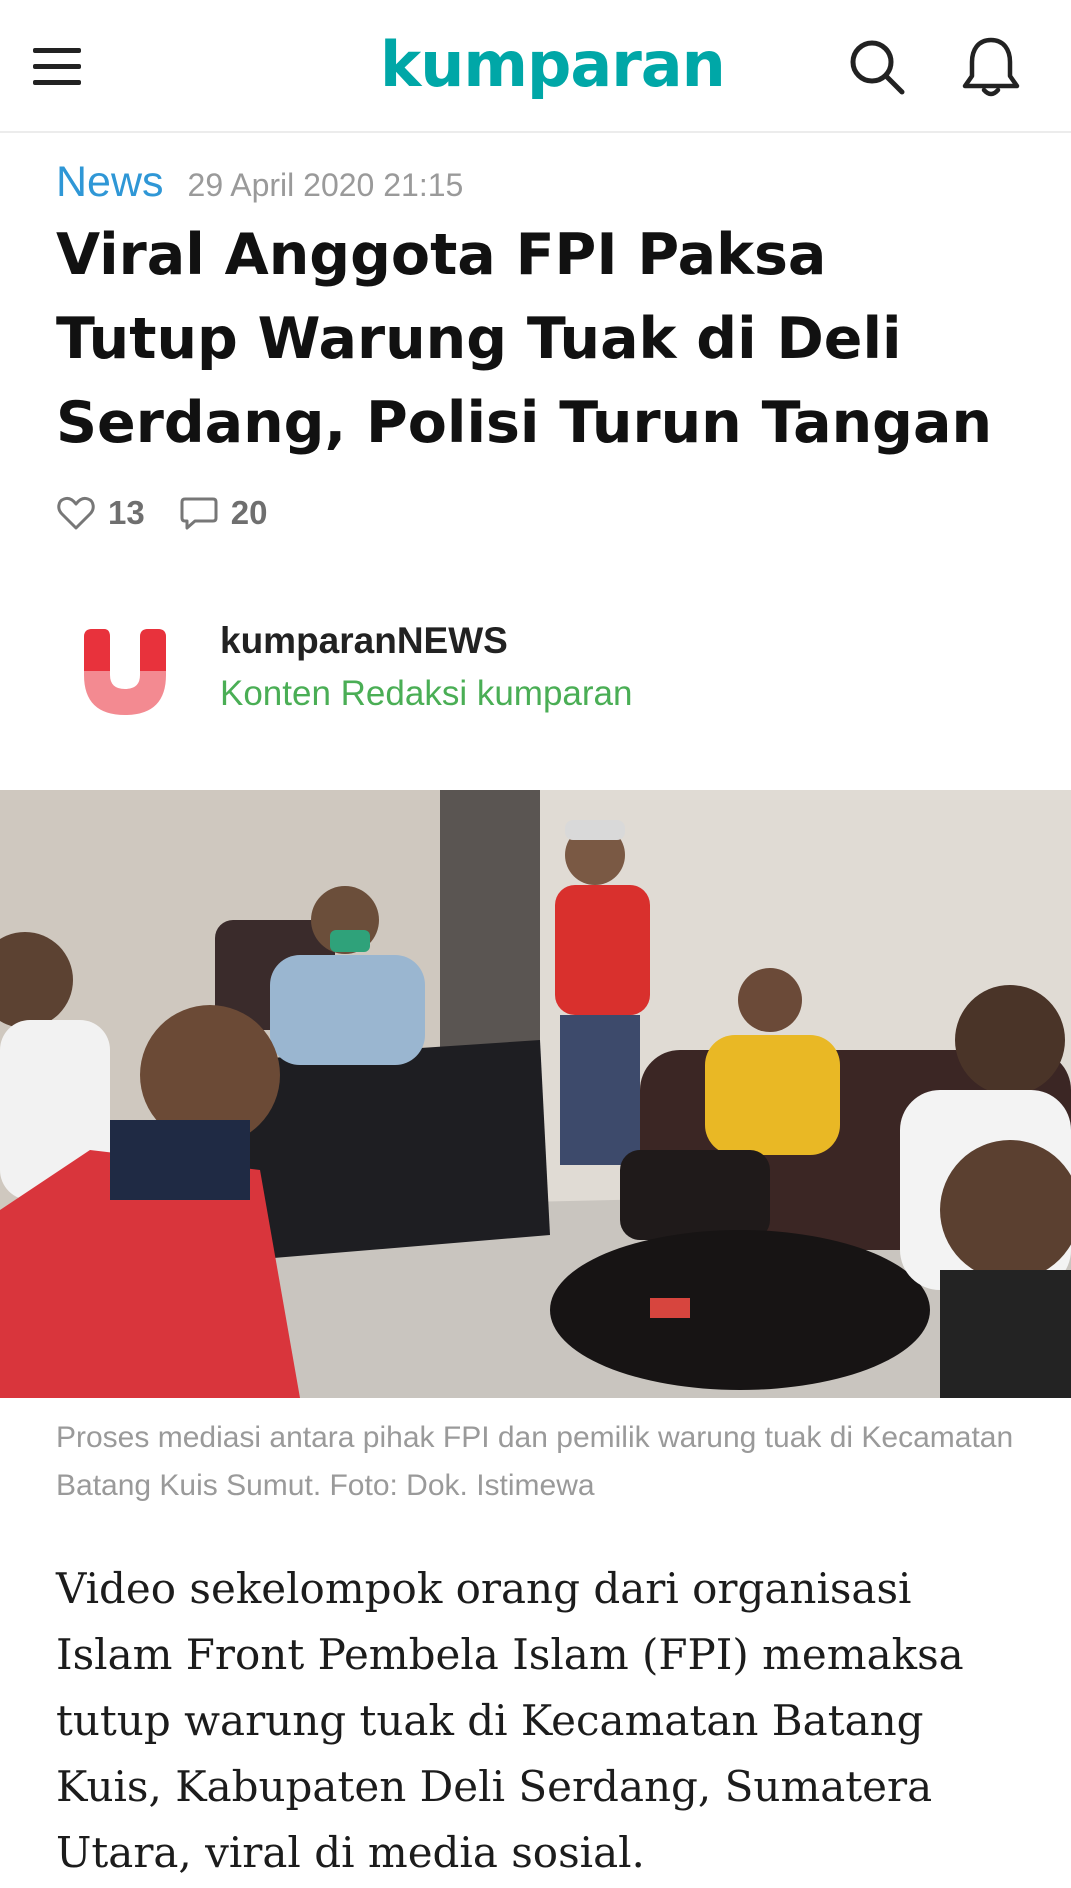 The height and width of the screenshot is (1888, 1071). Describe the element at coordinates (536, 665) in the screenshot. I see `author-block: kumparanNEWS Konten Redaksi kumparan` at that location.